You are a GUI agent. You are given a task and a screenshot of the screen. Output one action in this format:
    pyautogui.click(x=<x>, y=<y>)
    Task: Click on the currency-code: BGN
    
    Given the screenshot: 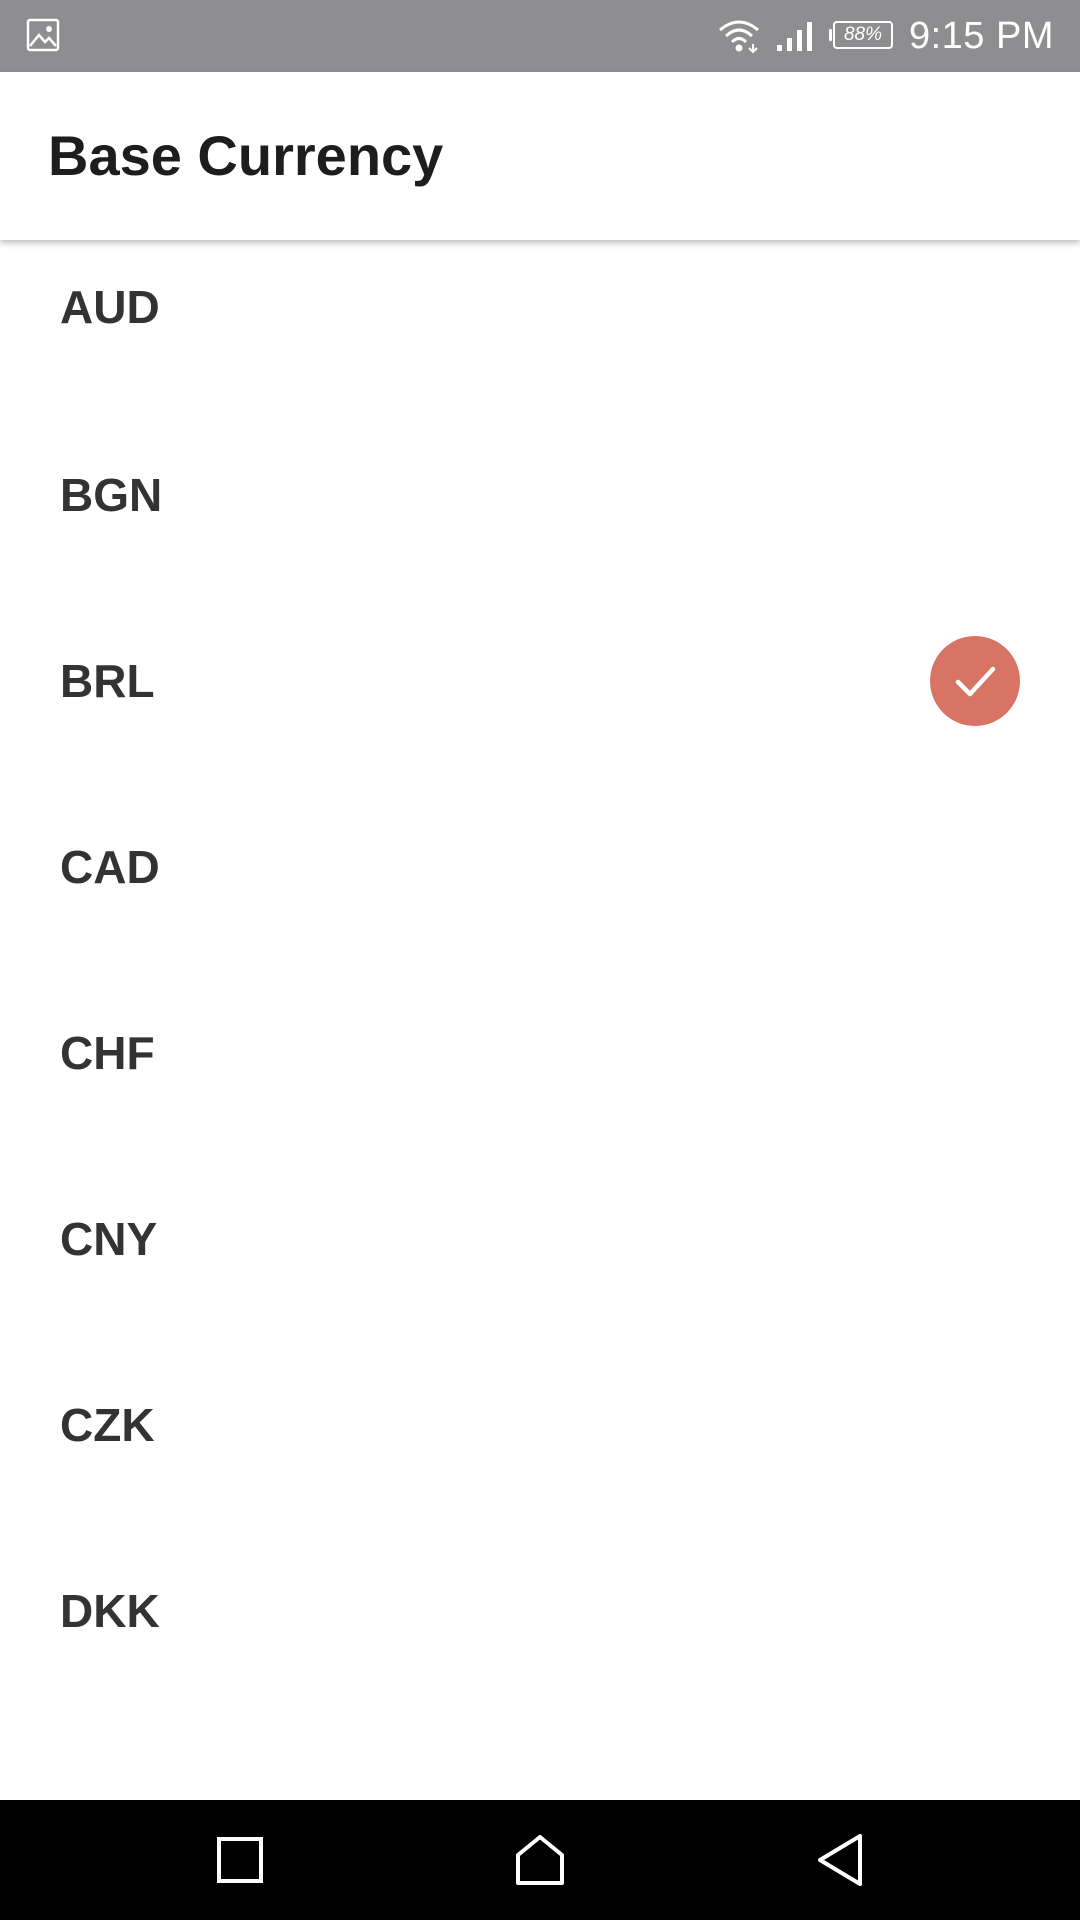 What is the action you would take?
    pyautogui.click(x=111, y=495)
    